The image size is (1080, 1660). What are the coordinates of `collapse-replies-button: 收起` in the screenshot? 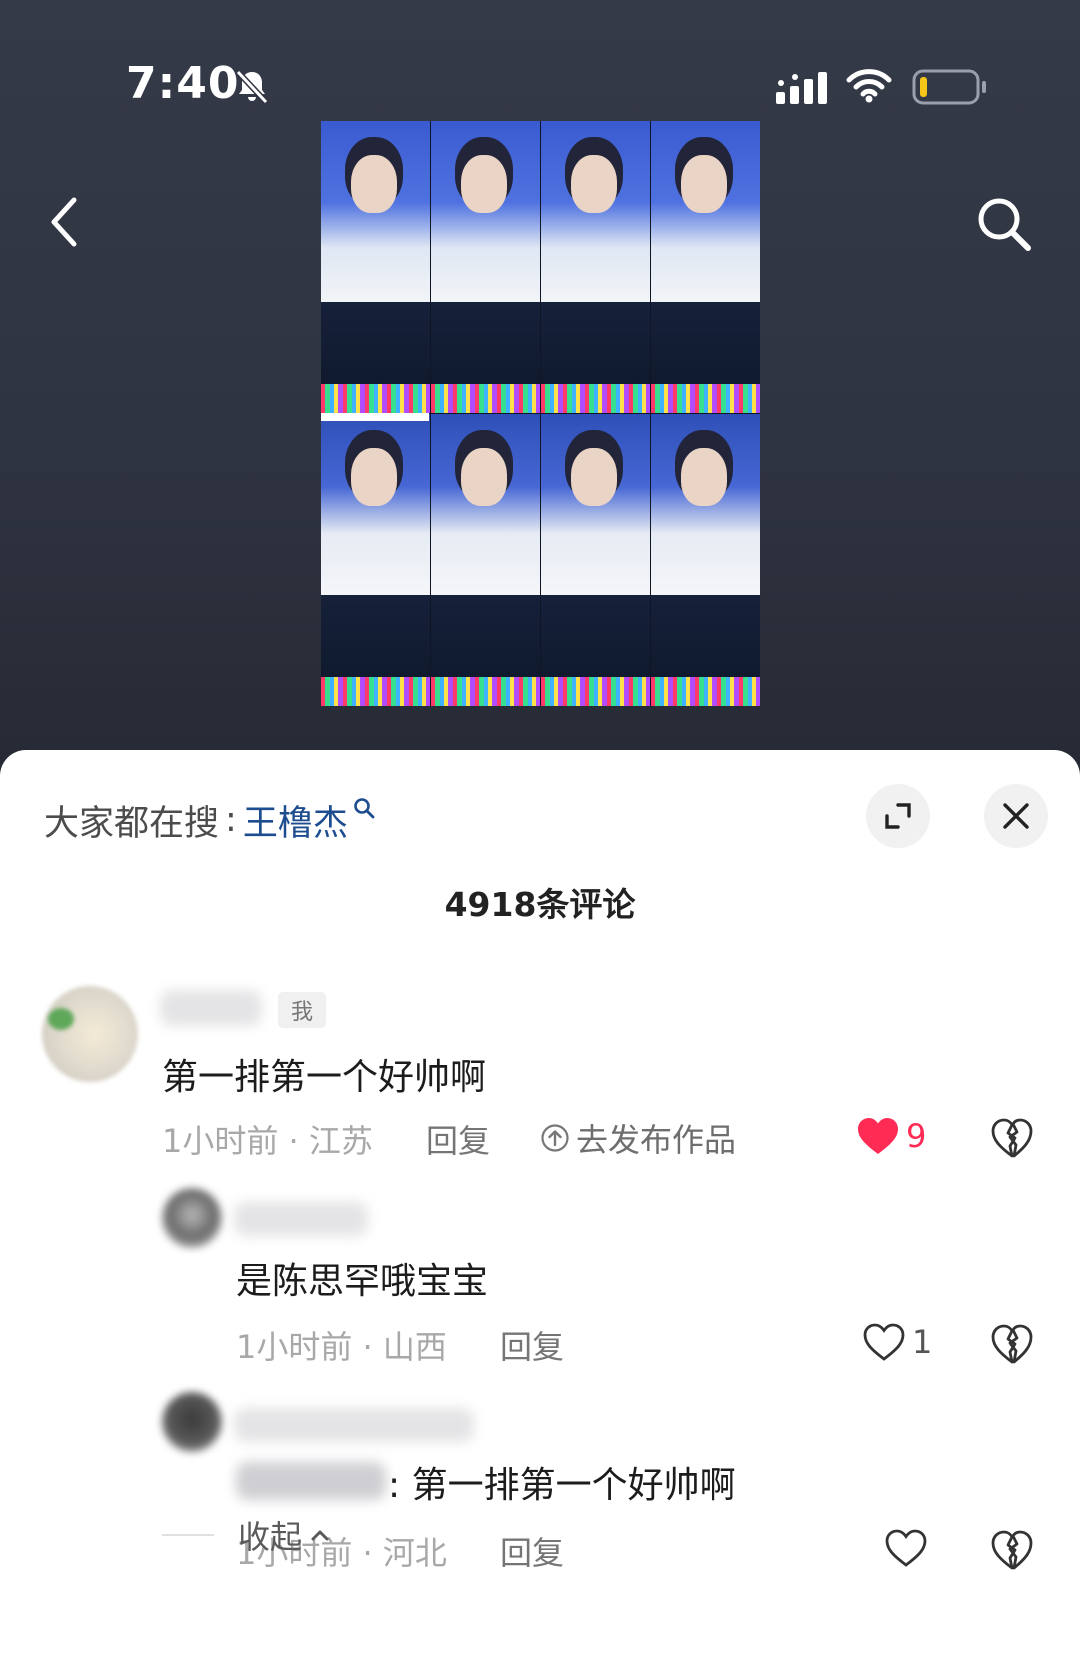 It's located at (247, 1535).